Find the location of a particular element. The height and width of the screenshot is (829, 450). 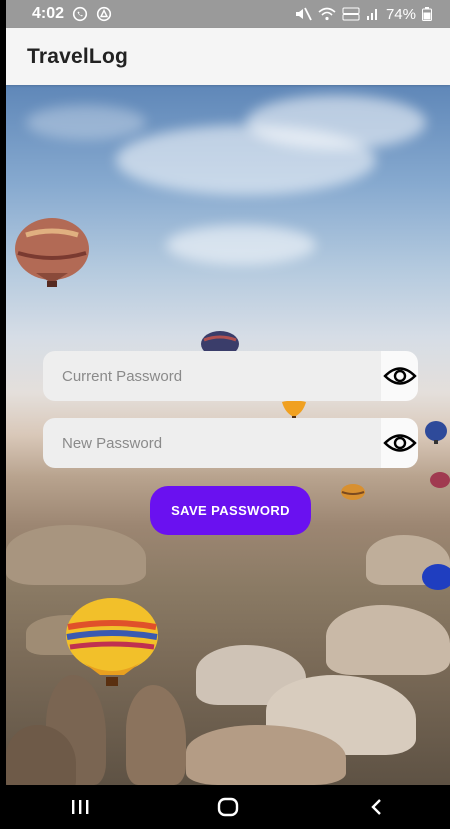

home-icon is located at coordinates (228, 807).